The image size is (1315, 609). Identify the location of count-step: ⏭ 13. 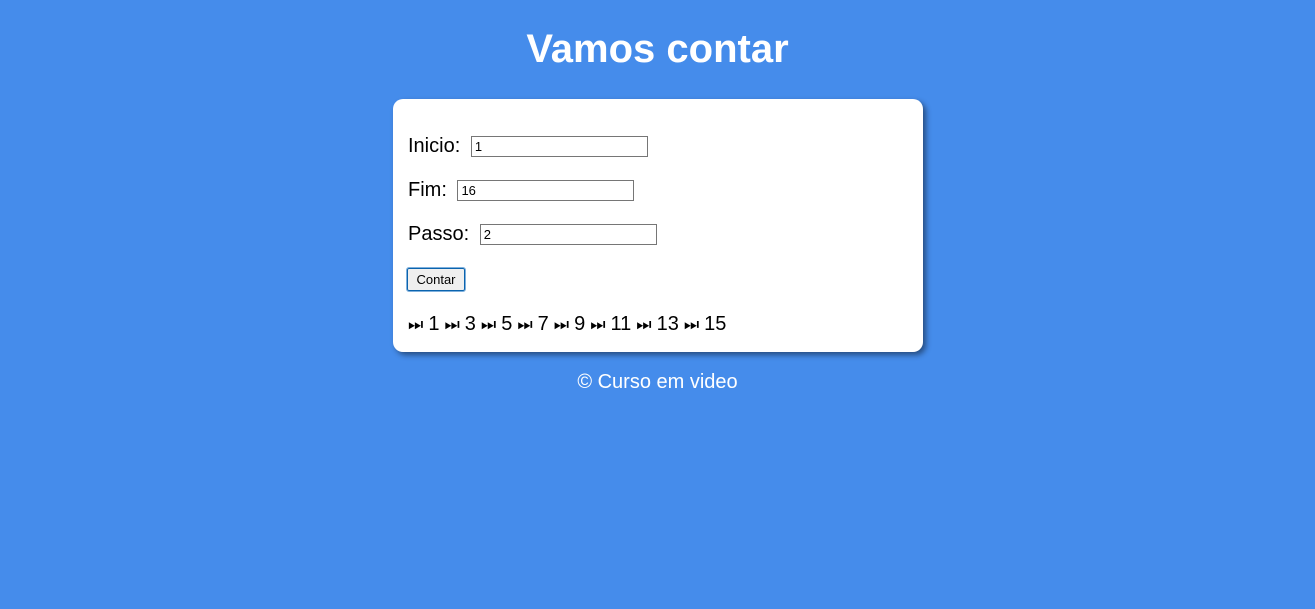
(660, 324).